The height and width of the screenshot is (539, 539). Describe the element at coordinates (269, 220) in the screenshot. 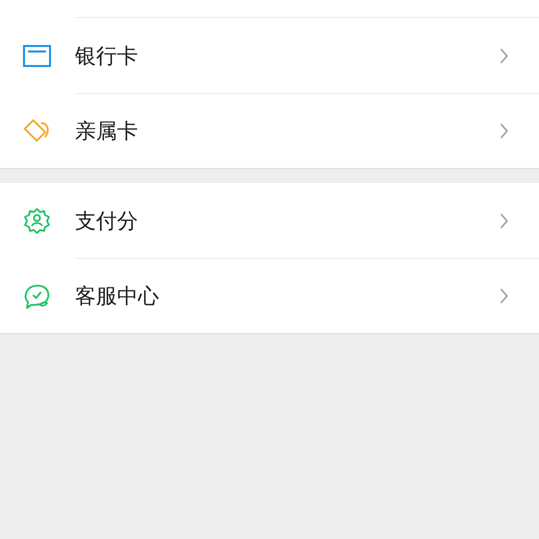

I see `menu-row: 支付分` at that location.